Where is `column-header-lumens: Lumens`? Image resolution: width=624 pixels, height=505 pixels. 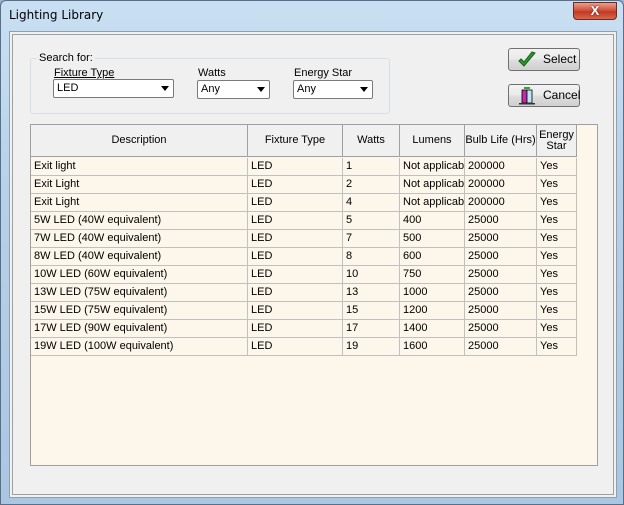 column-header-lumens: Lumens is located at coordinates (432, 141).